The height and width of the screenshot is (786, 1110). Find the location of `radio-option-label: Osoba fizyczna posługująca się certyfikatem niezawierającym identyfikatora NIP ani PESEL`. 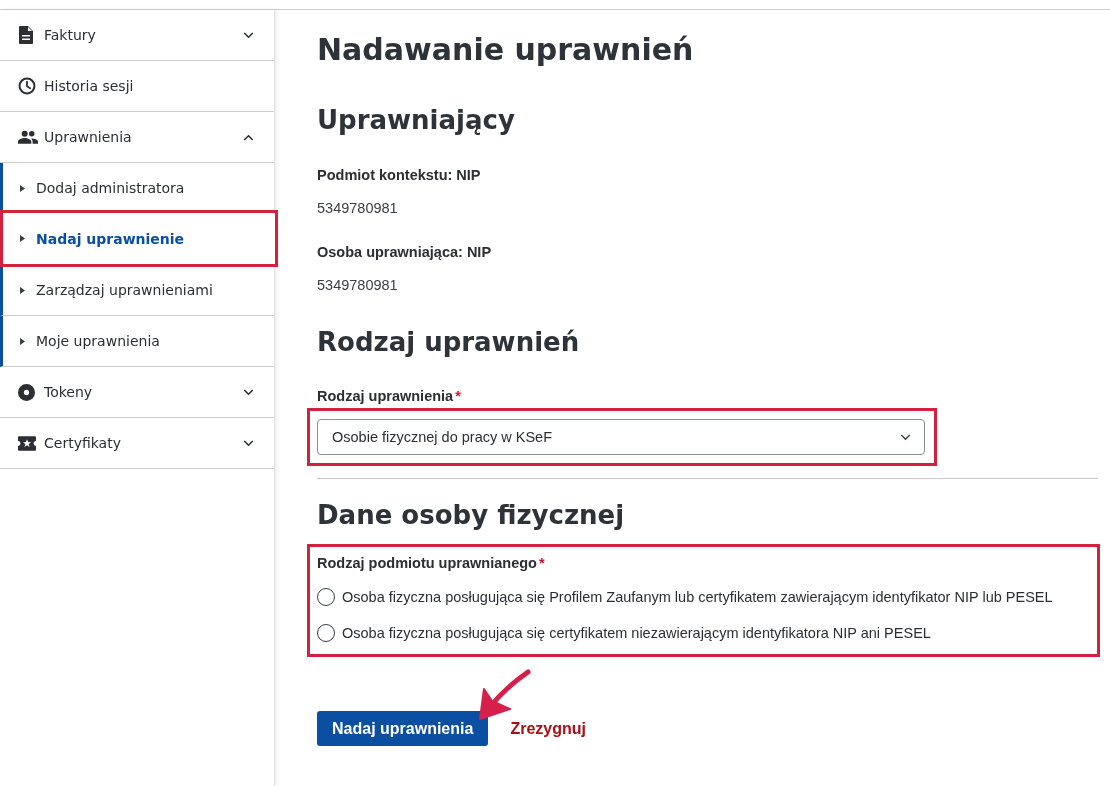

radio-option-label: Osoba fizyczna posługująca się certyfikatem niezawierającym identyfikatora NIP ani PESEL is located at coordinates (636, 633).